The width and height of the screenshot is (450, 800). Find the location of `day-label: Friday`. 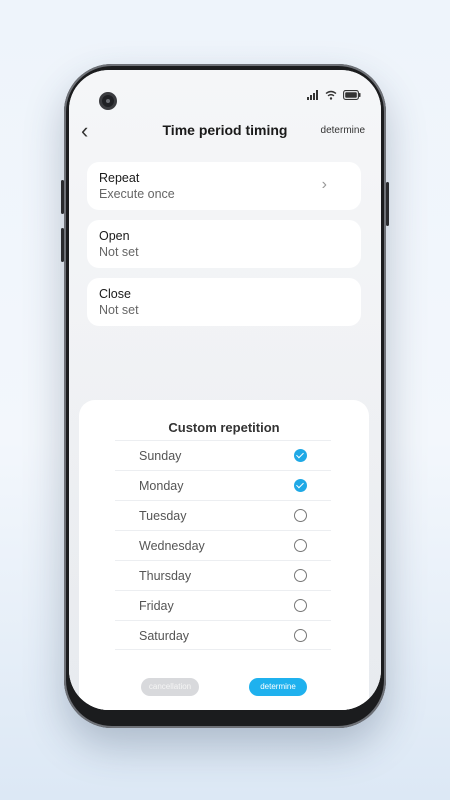

day-label: Friday is located at coordinates (156, 606).